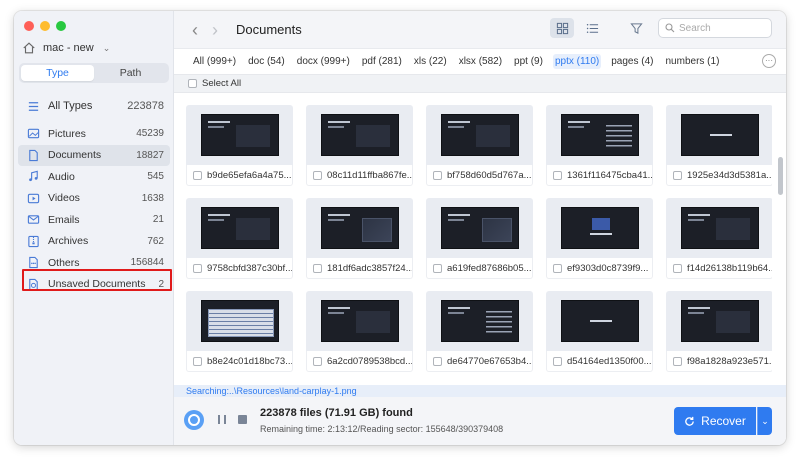 This screenshot has width=800, height=462. Describe the element at coordinates (528, 61) in the screenshot. I see `filter-ppt: ppt (9)` at that location.